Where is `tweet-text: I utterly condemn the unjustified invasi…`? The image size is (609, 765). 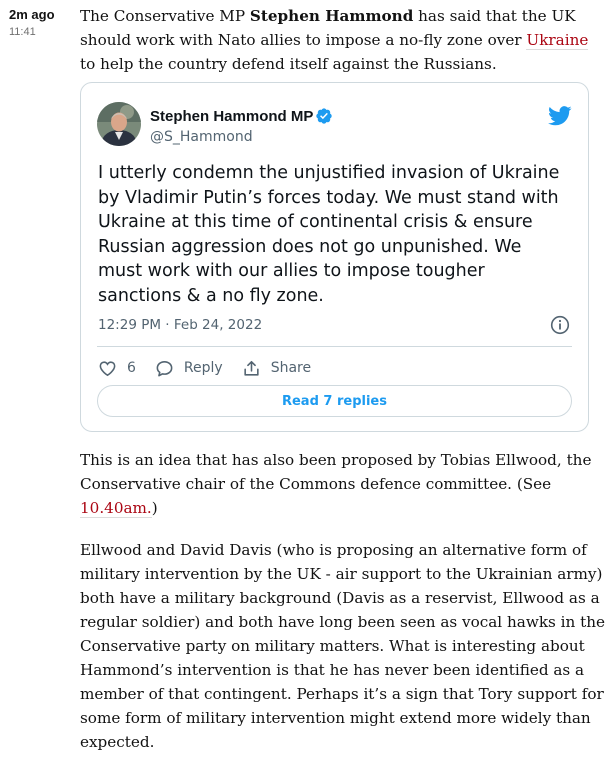 tweet-text: I utterly condemn the unjustified invasi… is located at coordinates (329, 234).